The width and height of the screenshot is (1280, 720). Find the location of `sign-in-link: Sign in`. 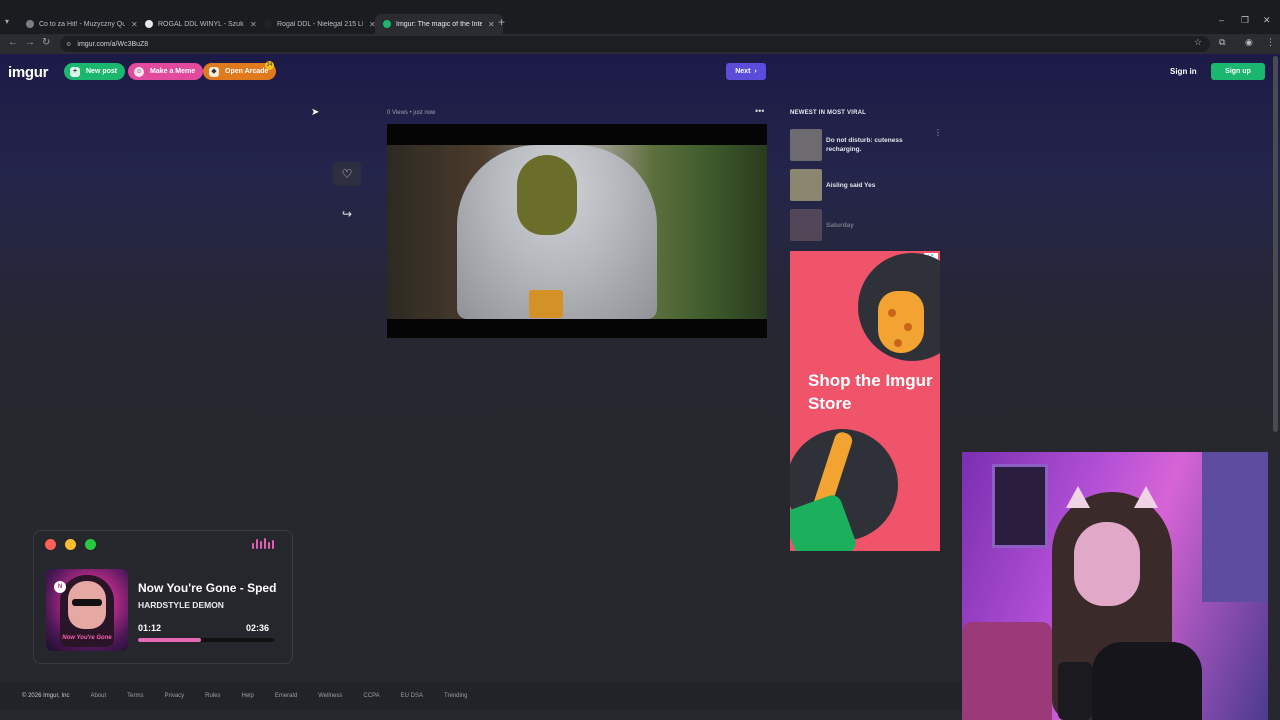

sign-in-link: Sign in is located at coordinates (1183, 71).